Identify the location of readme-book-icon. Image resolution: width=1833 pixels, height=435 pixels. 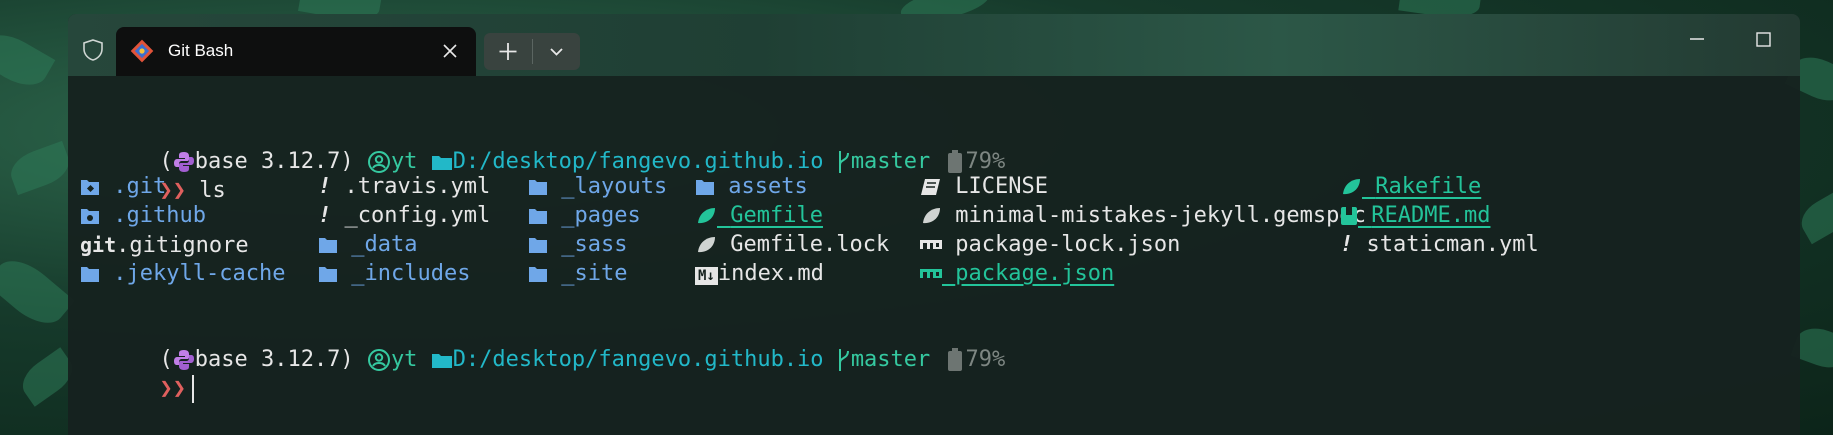
(1349, 216).